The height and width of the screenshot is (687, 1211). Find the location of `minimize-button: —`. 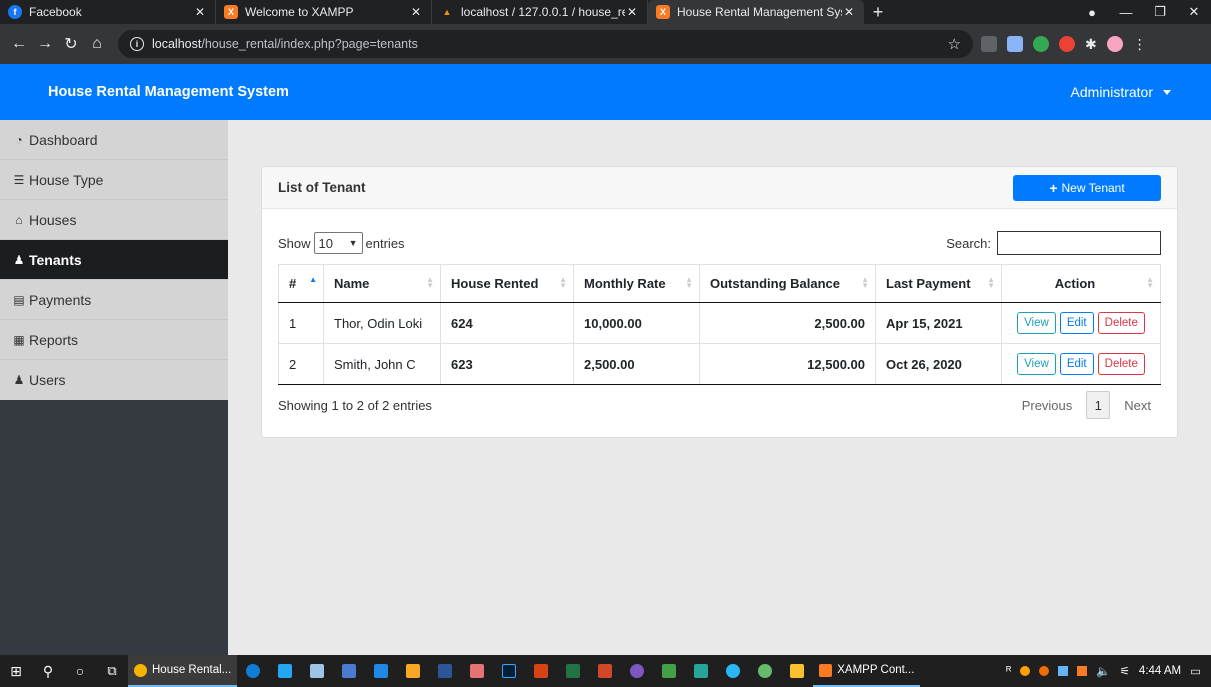

minimize-button: — is located at coordinates (1126, 12).